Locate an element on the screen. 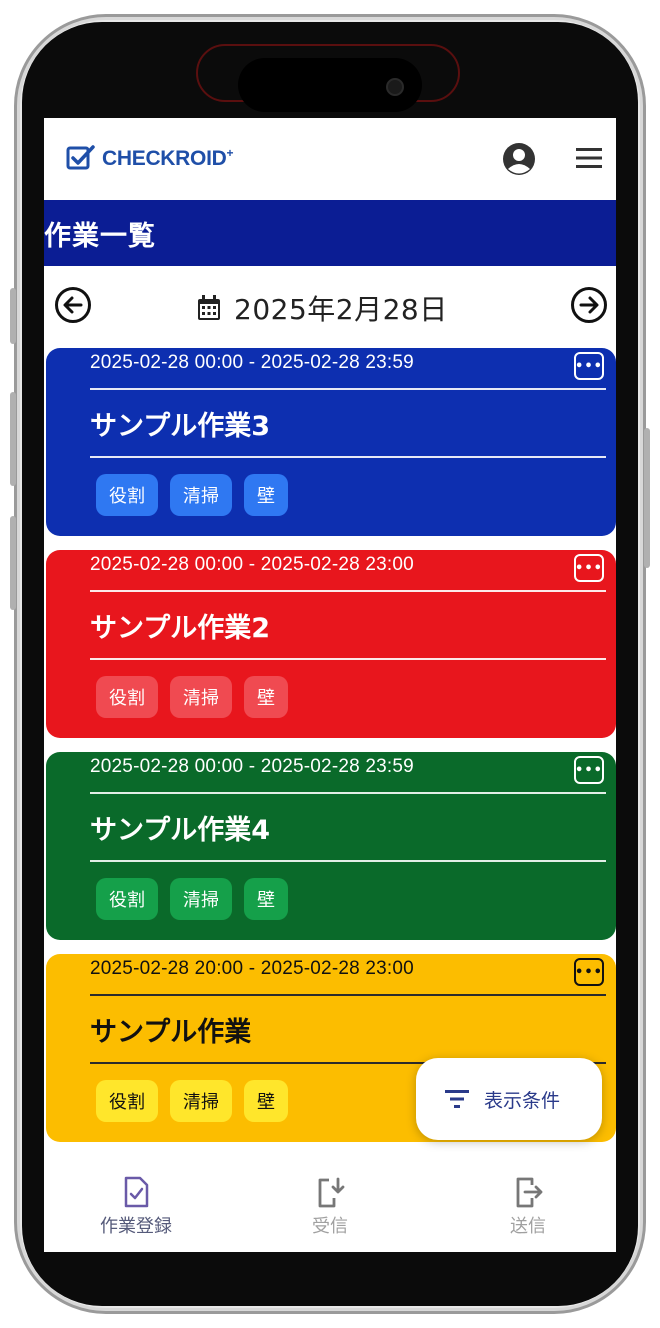 The image size is (660, 1328). previous-day-icon is located at coordinates (73, 305).